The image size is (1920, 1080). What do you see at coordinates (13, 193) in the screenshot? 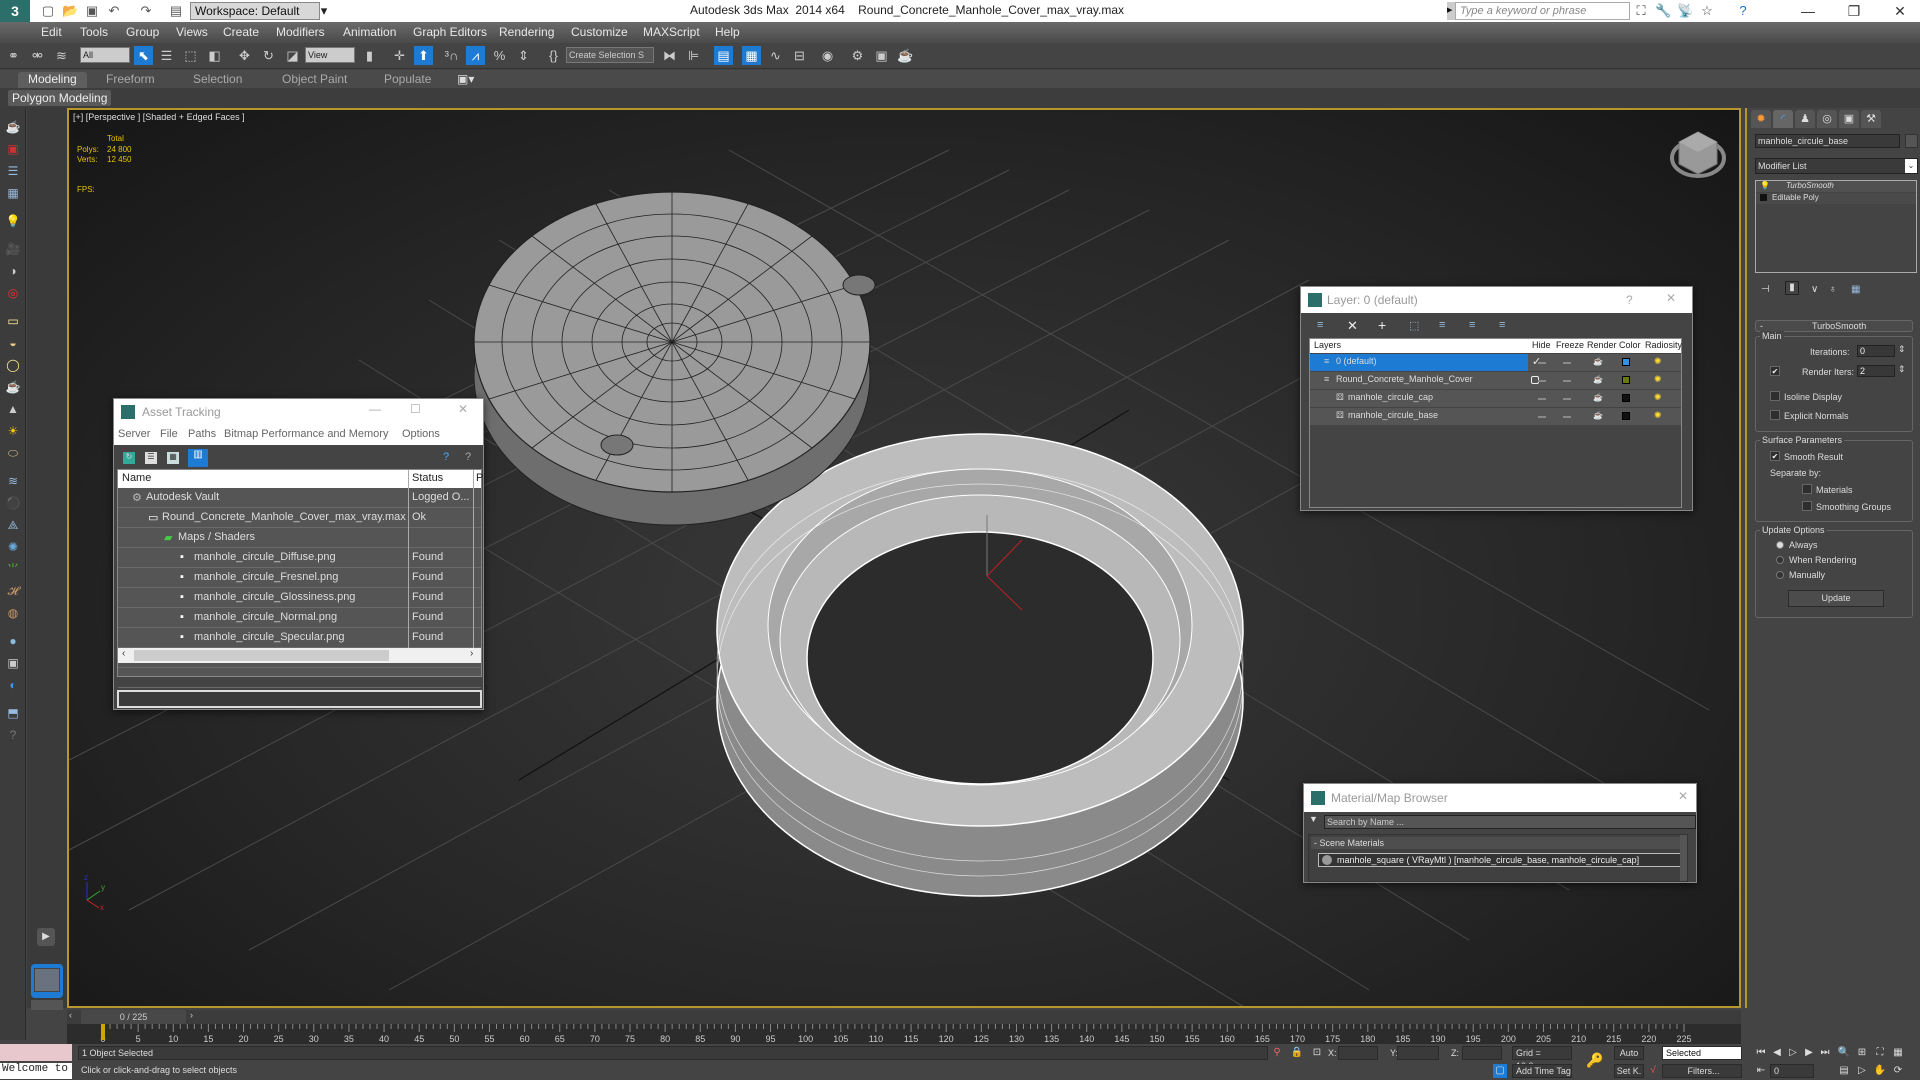
I see `spreadsheet-icon: ▦` at bounding box center [13, 193].